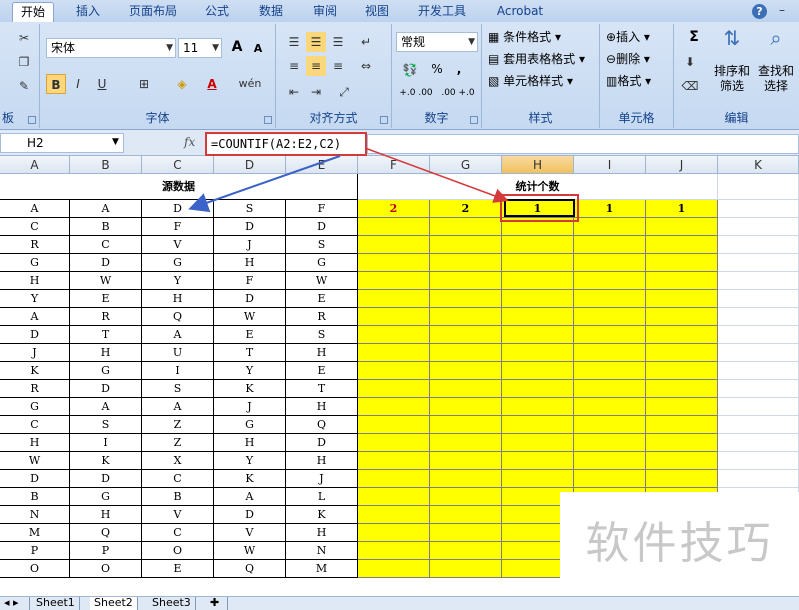 This screenshot has width=799, height=610. Describe the element at coordinates (325, 12) in the screenshot. I see `tab-review: 审阅` at that location.